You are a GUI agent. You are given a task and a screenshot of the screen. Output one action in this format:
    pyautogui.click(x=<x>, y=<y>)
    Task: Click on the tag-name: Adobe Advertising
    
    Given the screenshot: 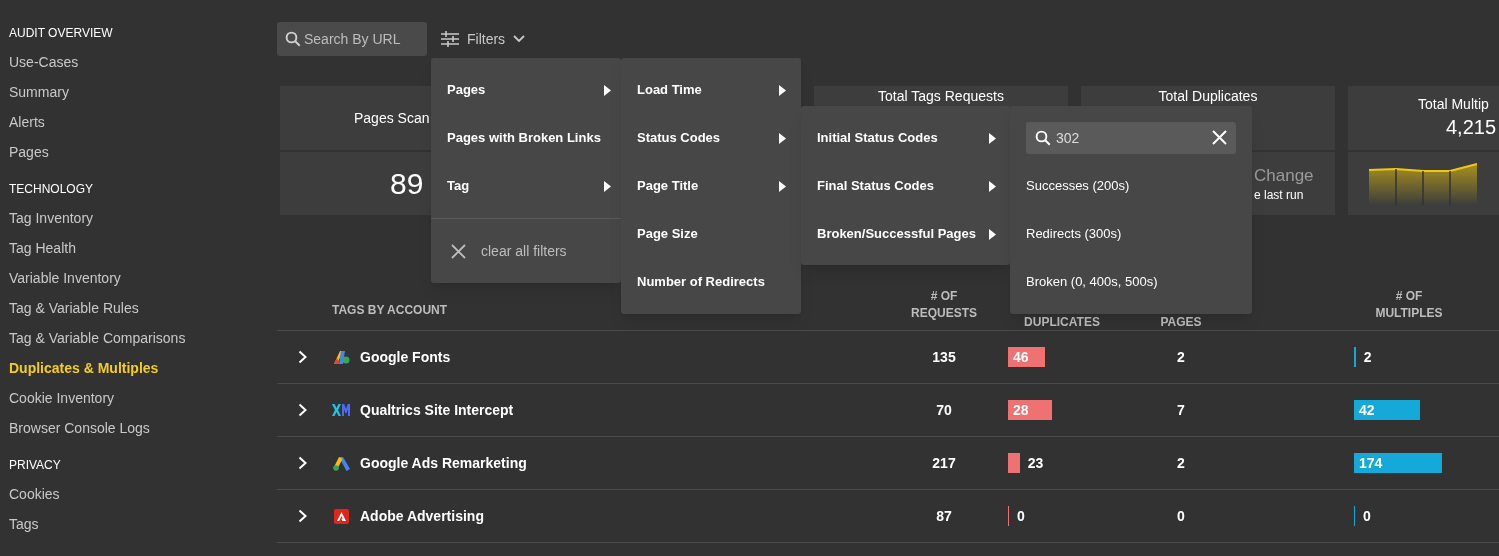 What is the action you would take?
    pyautogui.click(x=422, y=516)
    